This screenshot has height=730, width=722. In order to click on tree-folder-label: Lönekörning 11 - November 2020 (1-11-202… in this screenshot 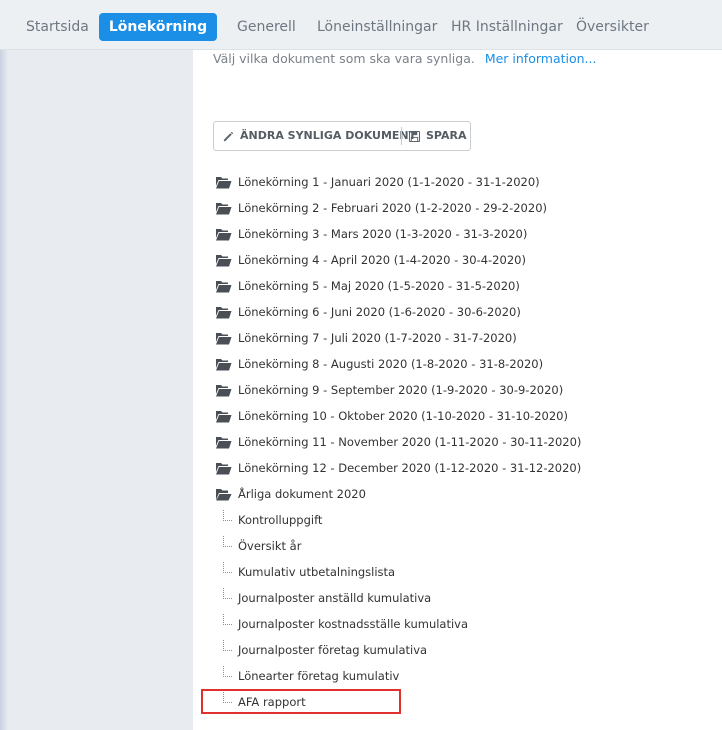, I will do `click(410, 442)`.